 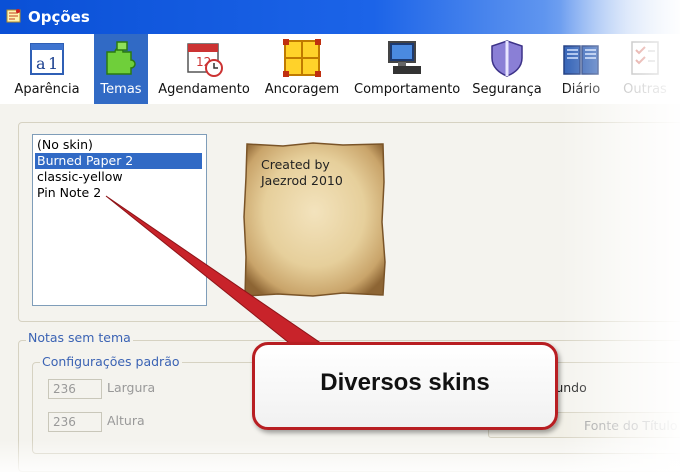 I want to click on preview-line: Created by, so click(x=295, y=164).